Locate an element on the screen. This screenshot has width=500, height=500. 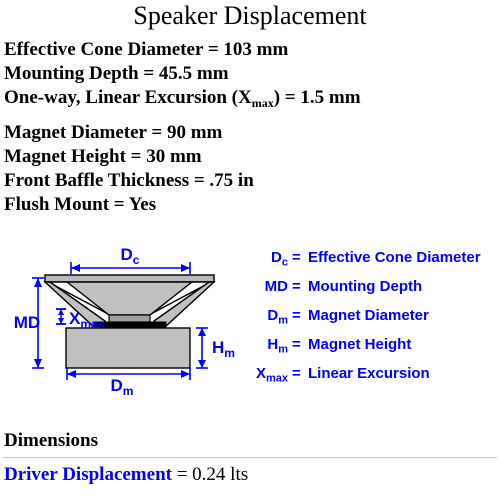
spec-front-baffle-thickness: Front Baffle Thickness = .75 in is located at coordinates (250, 181).